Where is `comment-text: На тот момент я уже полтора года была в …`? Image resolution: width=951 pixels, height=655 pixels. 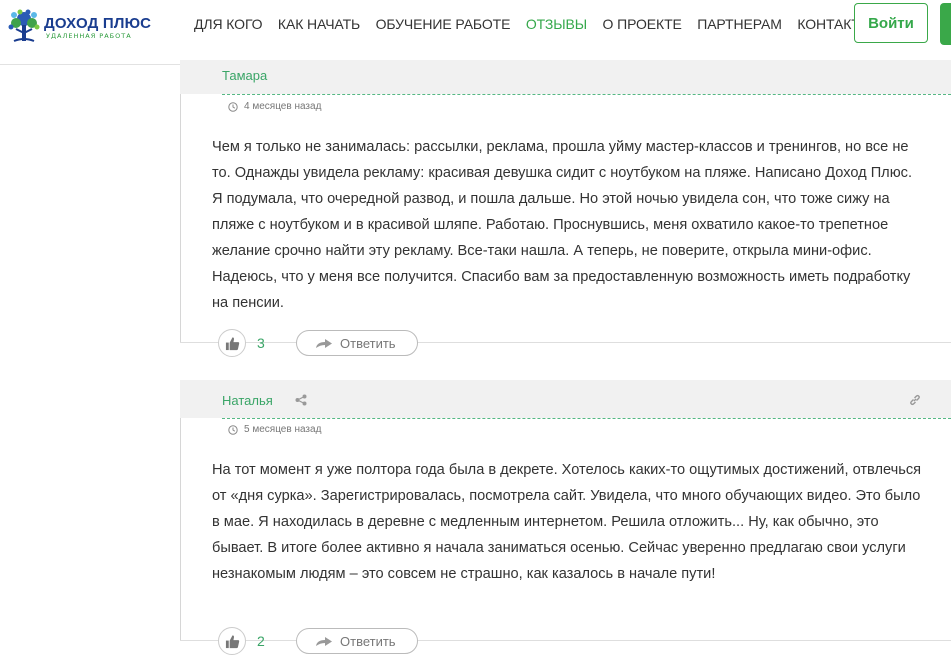
comment-text: На тот момент я уже полтора года была в … is located at coordinates (567, 522).